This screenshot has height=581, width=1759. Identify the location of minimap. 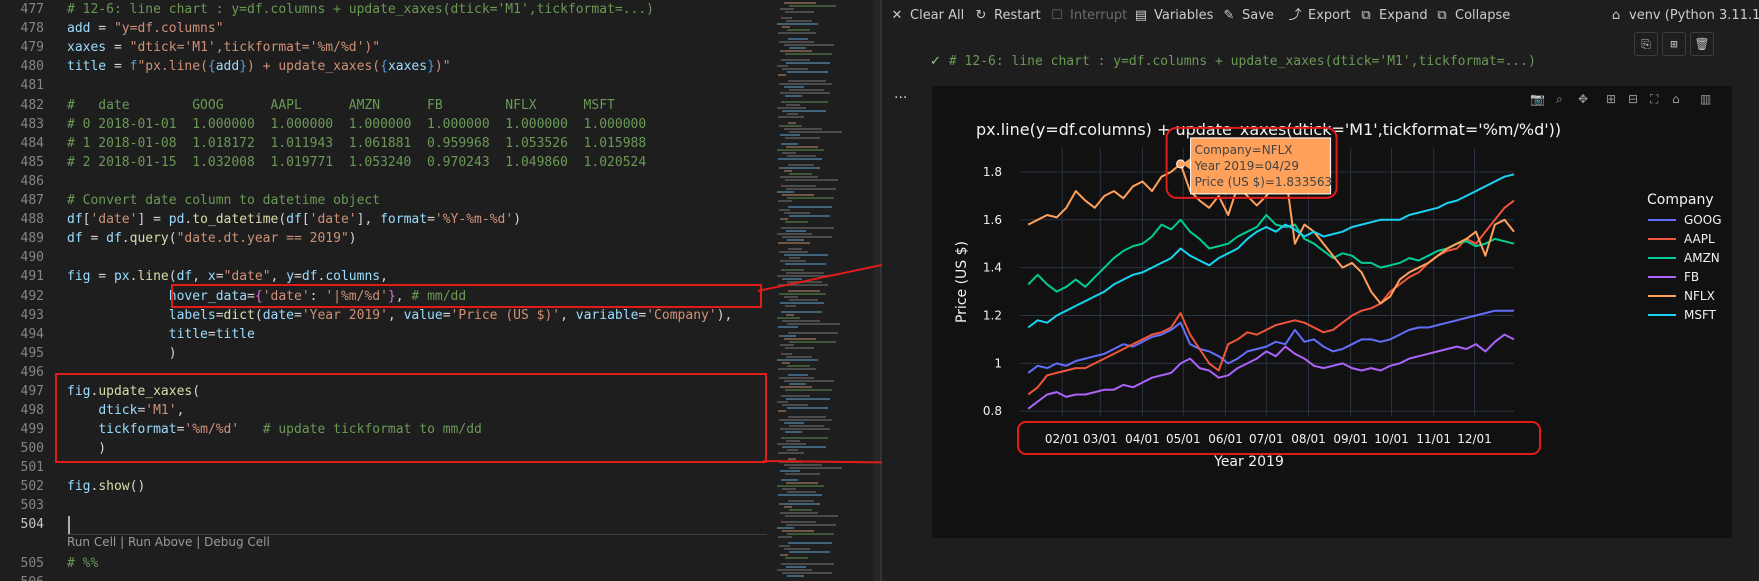
(820, 290).